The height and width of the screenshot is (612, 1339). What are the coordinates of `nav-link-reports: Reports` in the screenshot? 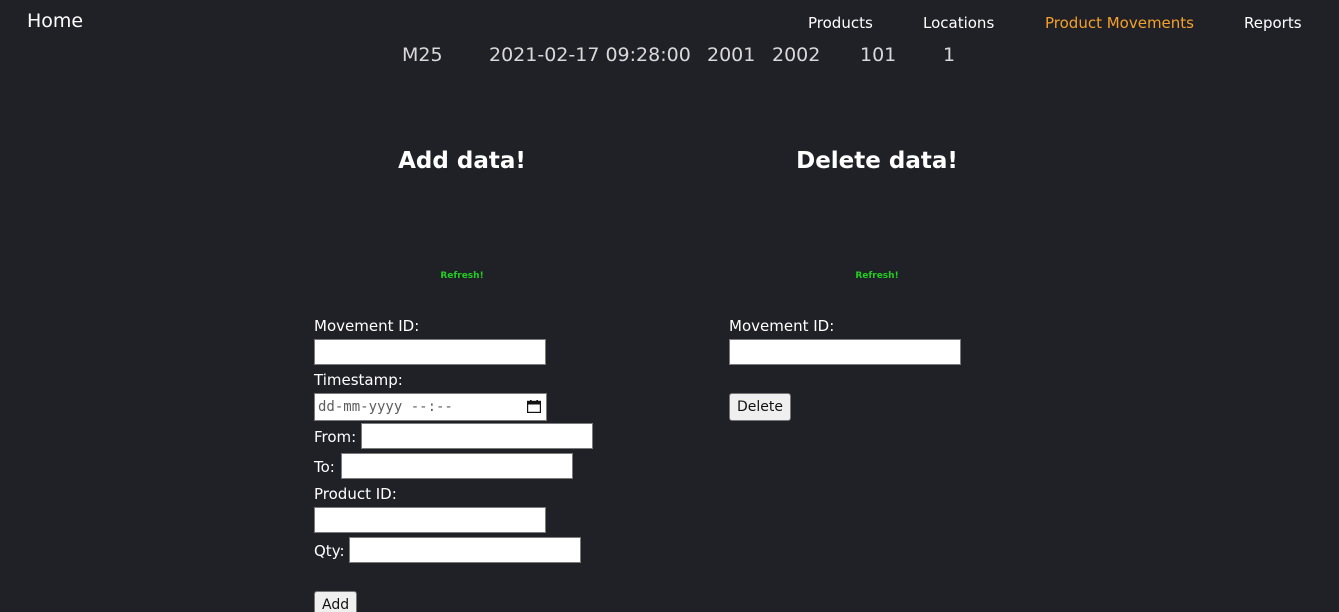 It's located at (1273, 23).